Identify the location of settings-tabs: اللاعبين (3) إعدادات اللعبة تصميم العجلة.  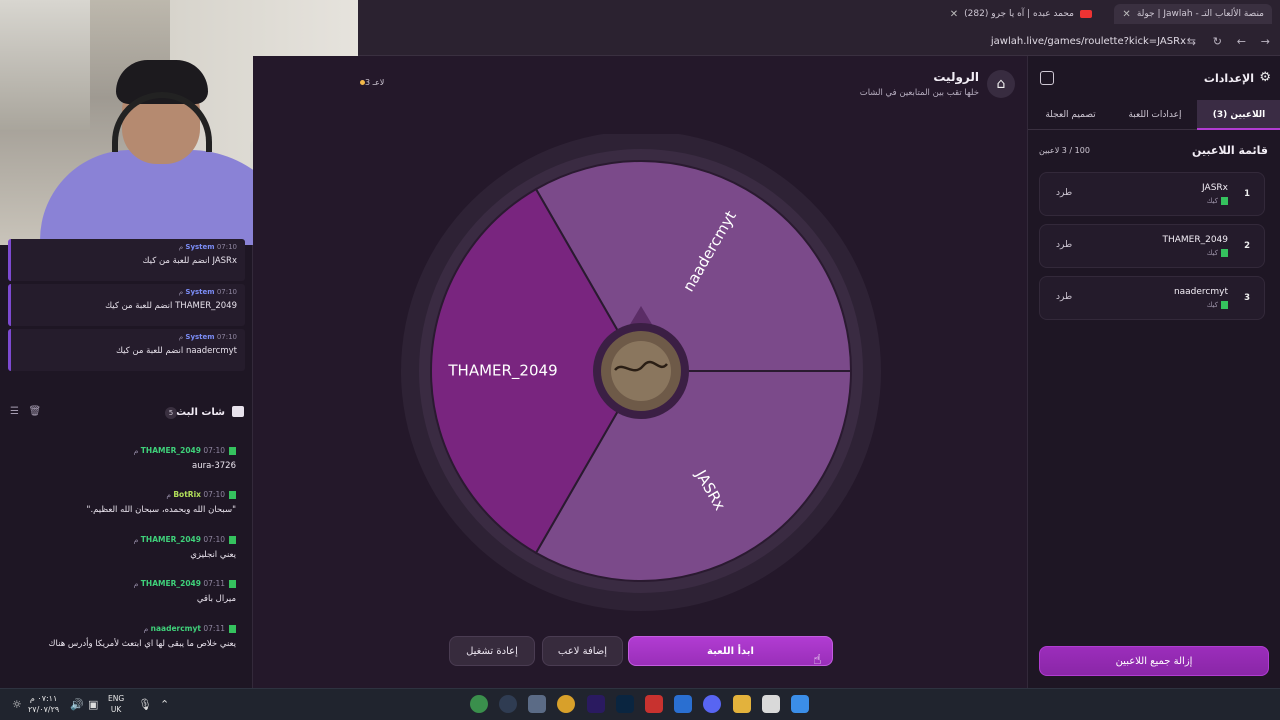
(1154, 115).